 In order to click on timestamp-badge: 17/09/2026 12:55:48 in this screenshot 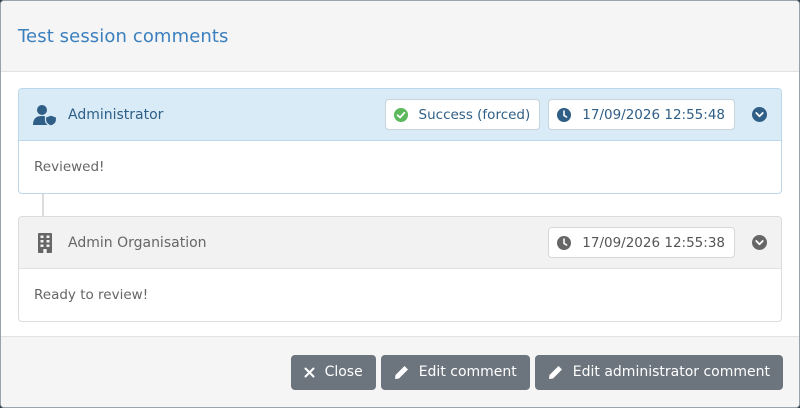, I will do `click(641, 114)`.